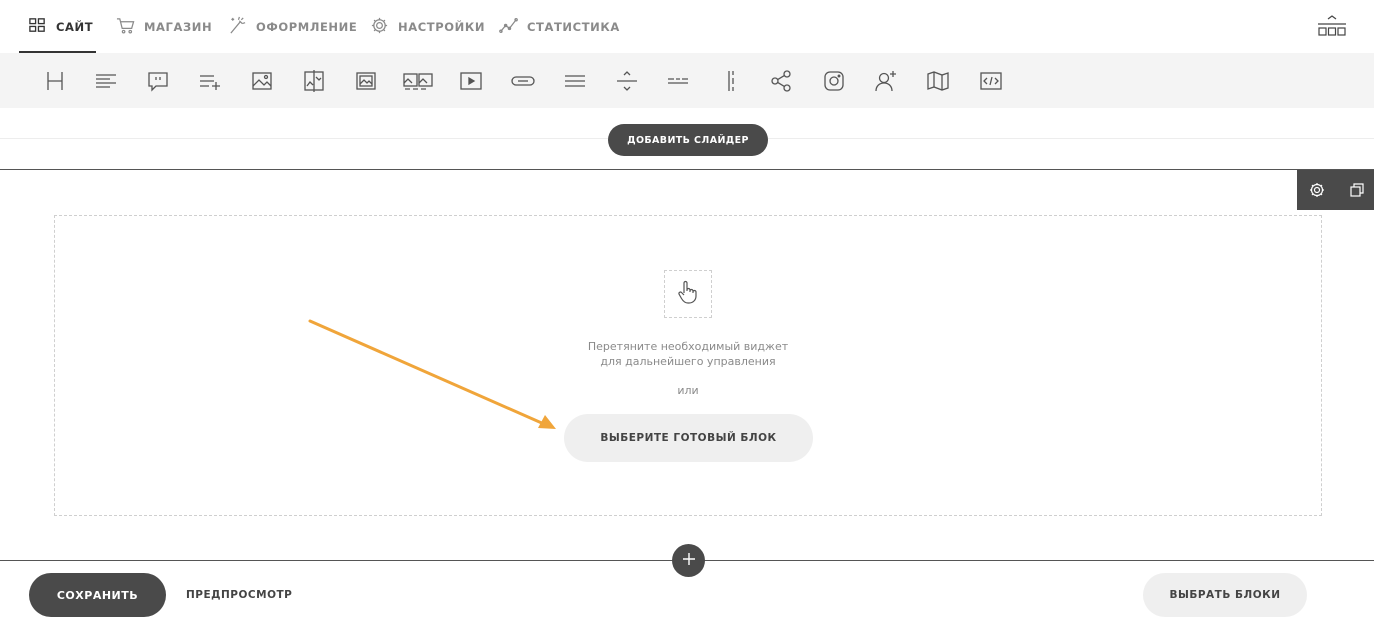 Image resolution: width=1374 pixels, height=625 pixels. Describe the element at coordinates (1357, 190) in the screenshot. I see `copy-icon` at that location.